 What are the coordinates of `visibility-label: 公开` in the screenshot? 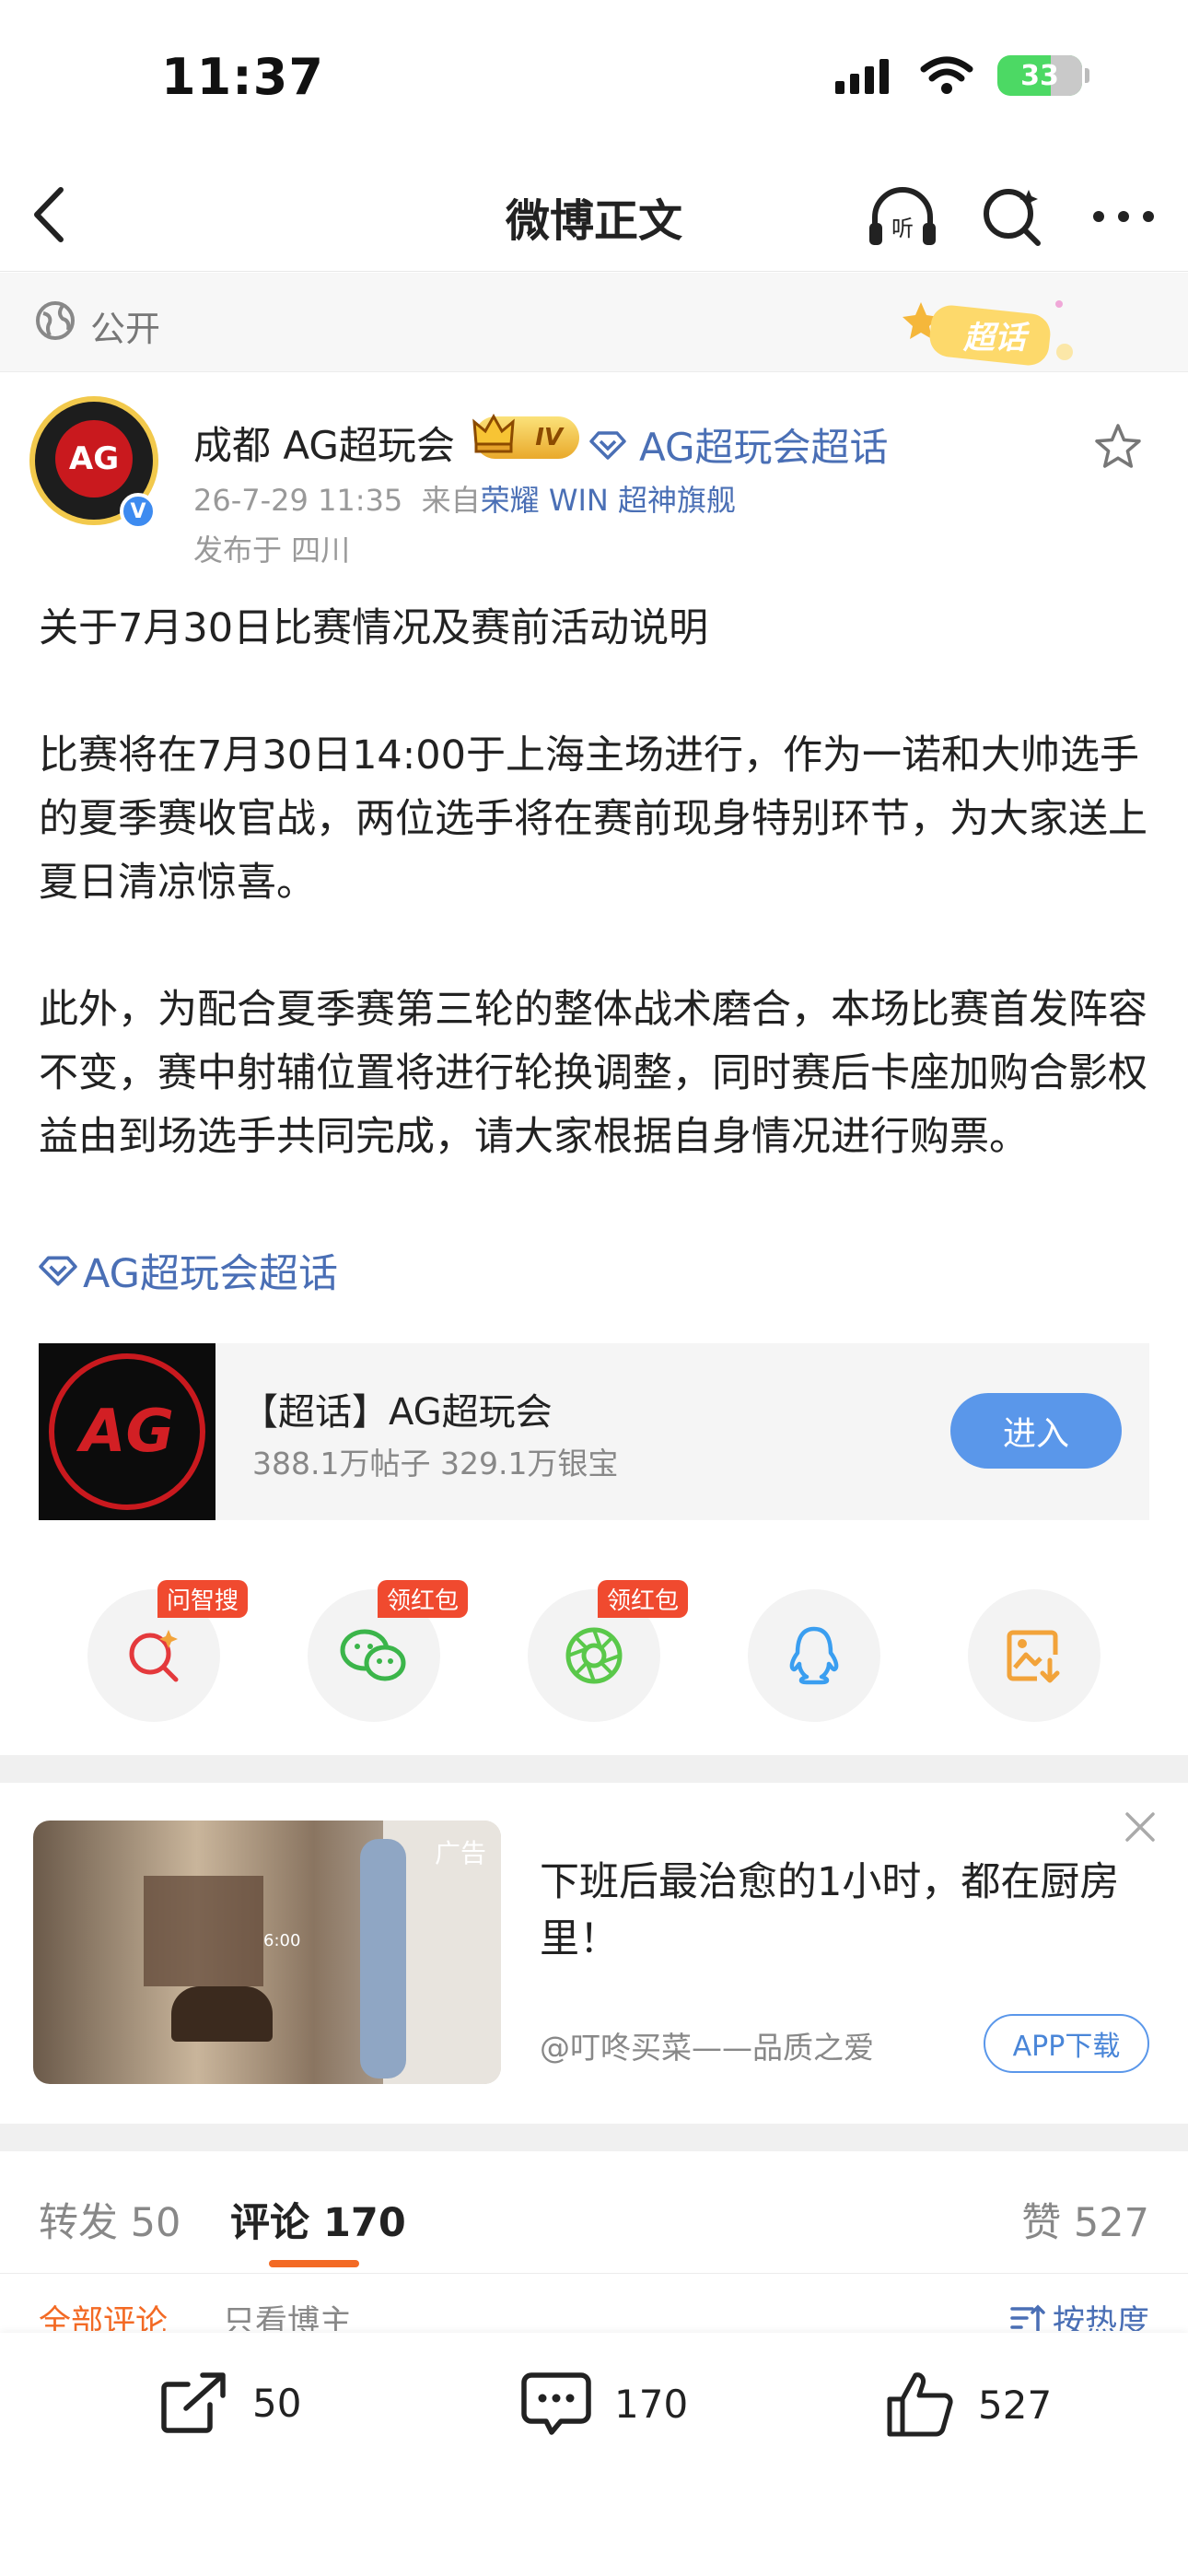 It's located at (125, 329).